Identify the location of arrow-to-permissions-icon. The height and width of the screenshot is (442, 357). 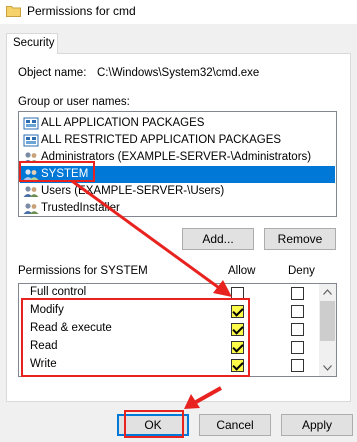
(151, 238).